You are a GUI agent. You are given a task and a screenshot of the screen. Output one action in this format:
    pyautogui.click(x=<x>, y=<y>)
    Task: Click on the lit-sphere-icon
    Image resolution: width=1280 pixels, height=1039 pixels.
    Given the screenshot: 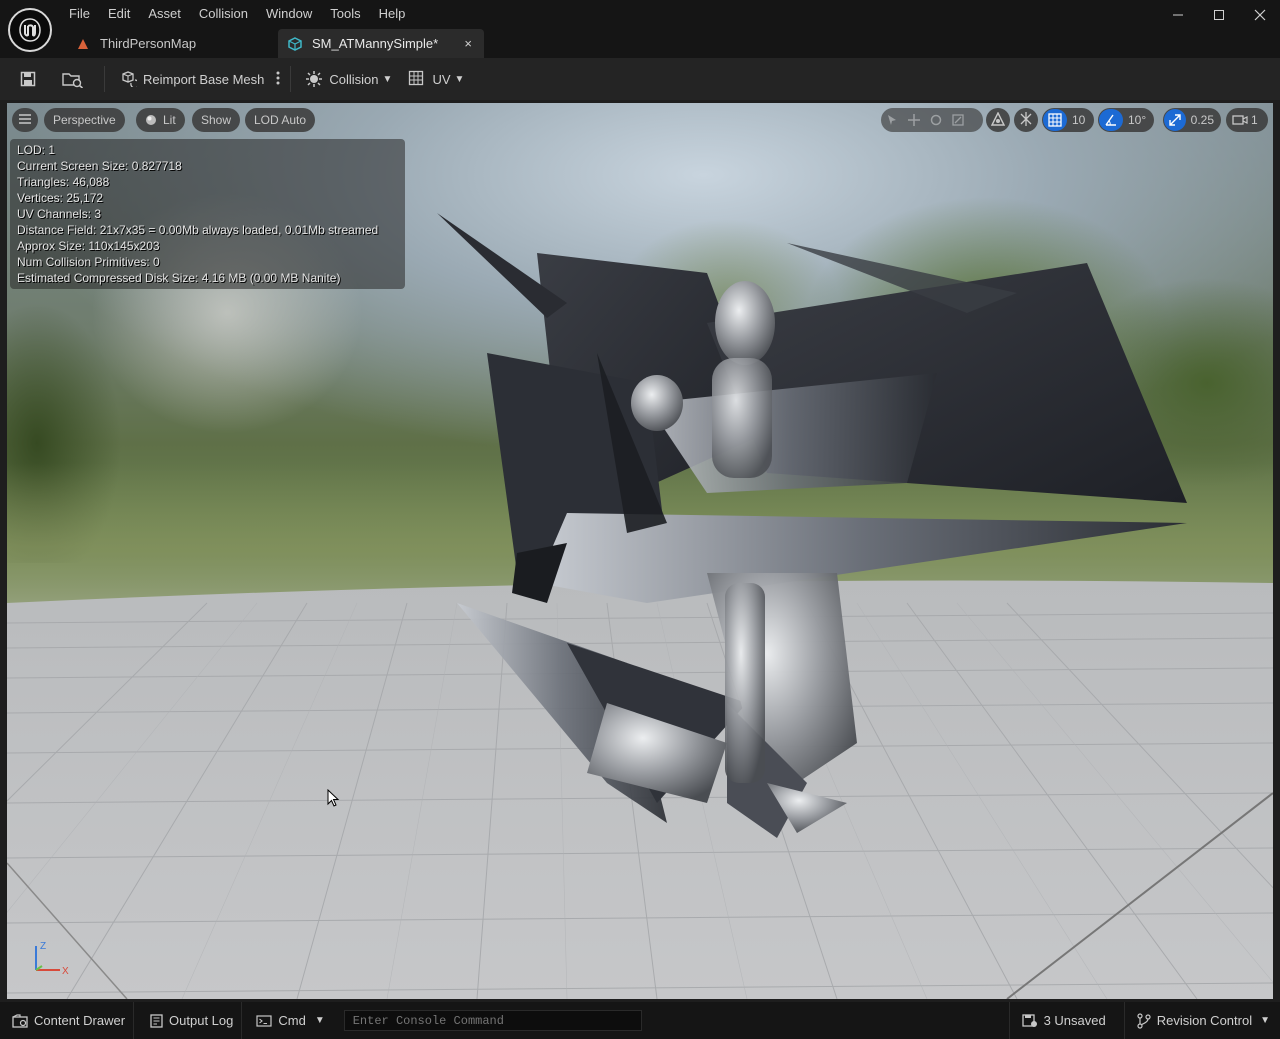 What is the action you would take?
    pyautogui.click(x=151, y=120)
    